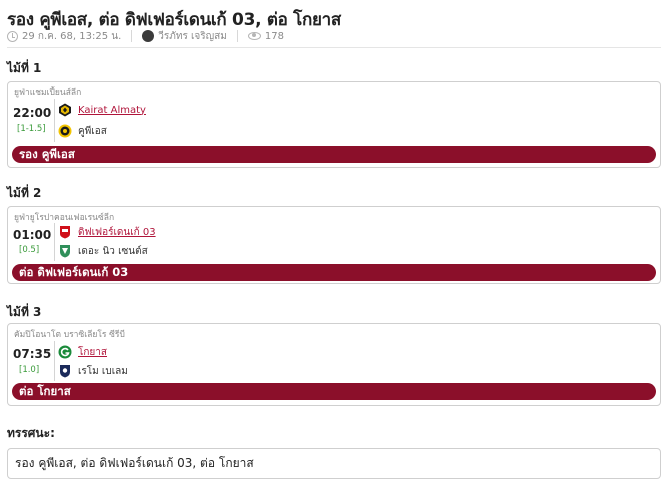  I want to click on remo-logo-icon, so click(65, 371).